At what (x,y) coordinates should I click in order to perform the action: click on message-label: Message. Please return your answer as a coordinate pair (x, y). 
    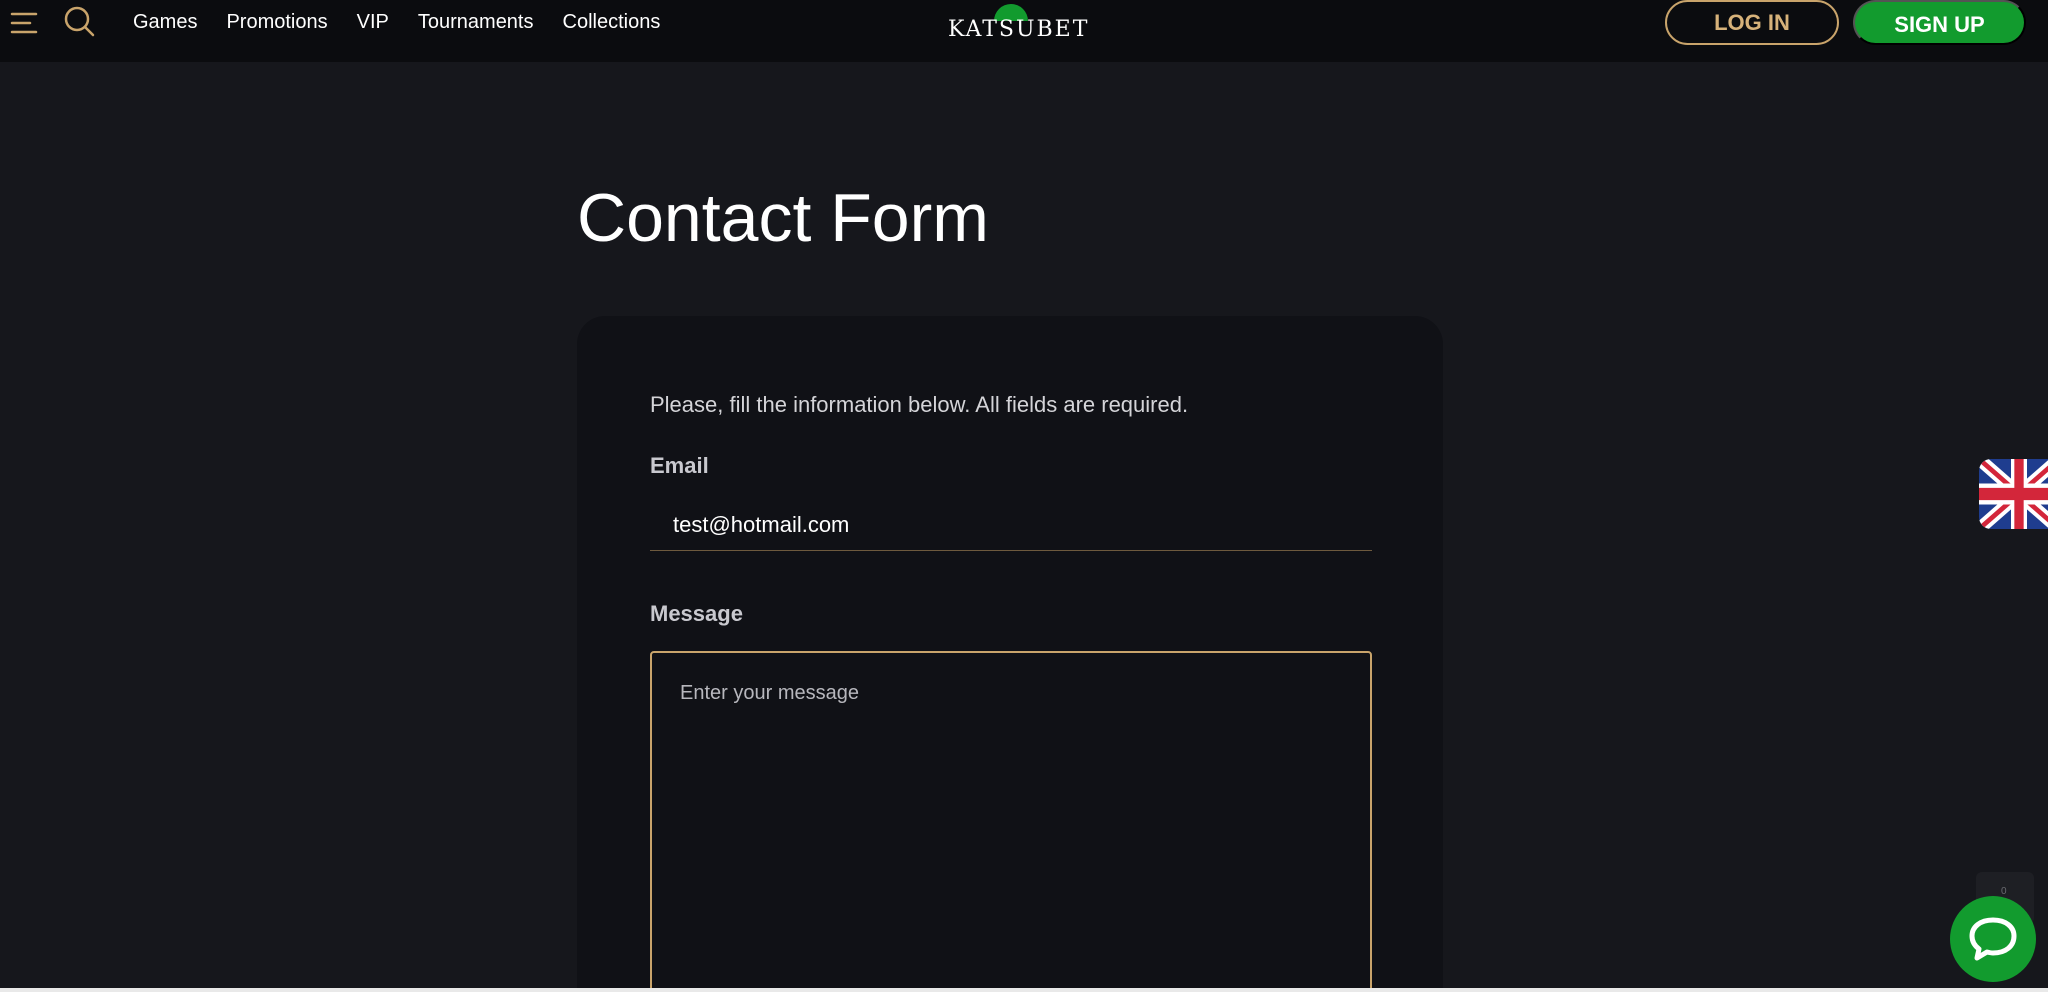
    Looking at the image, I should click on (696, 613).